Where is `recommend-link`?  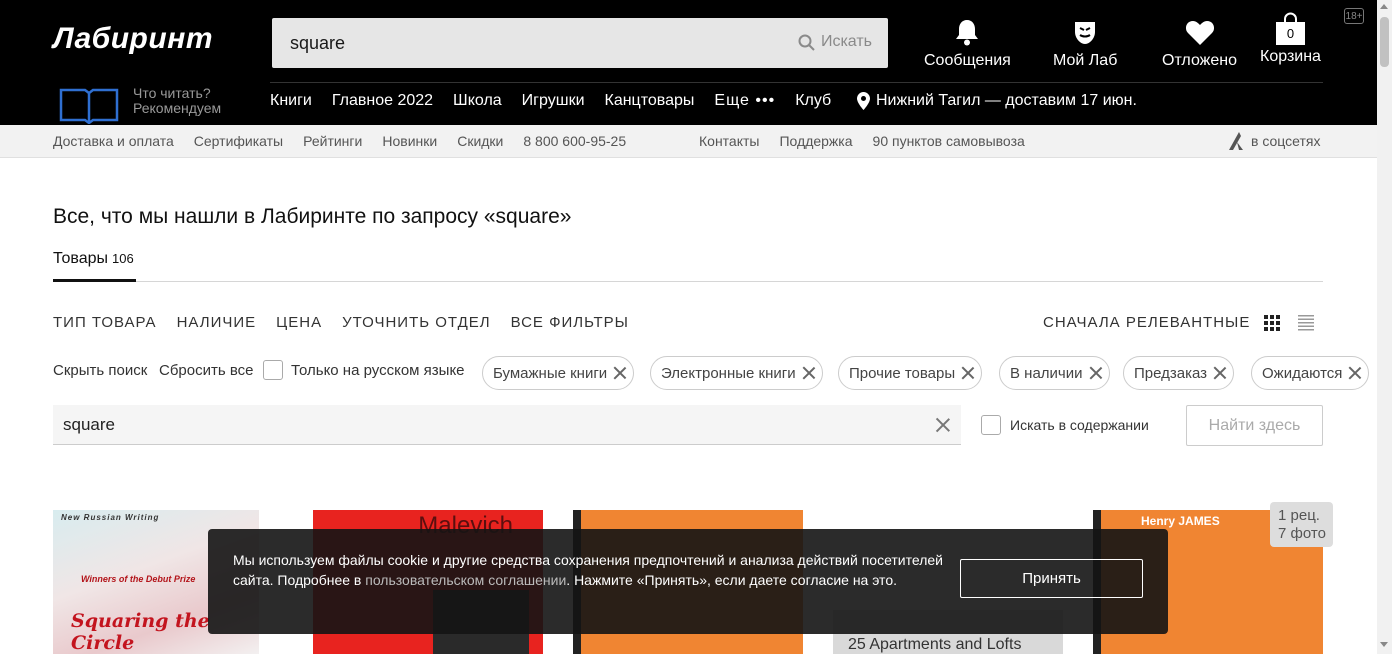
recommend-link is located at coordinates (89, 106).